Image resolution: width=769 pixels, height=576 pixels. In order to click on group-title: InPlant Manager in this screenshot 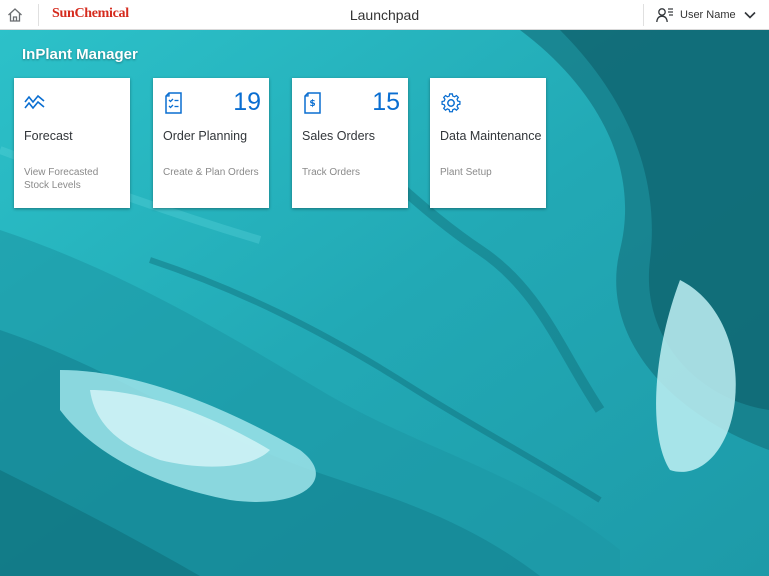, I will do `click(80, 54)`.